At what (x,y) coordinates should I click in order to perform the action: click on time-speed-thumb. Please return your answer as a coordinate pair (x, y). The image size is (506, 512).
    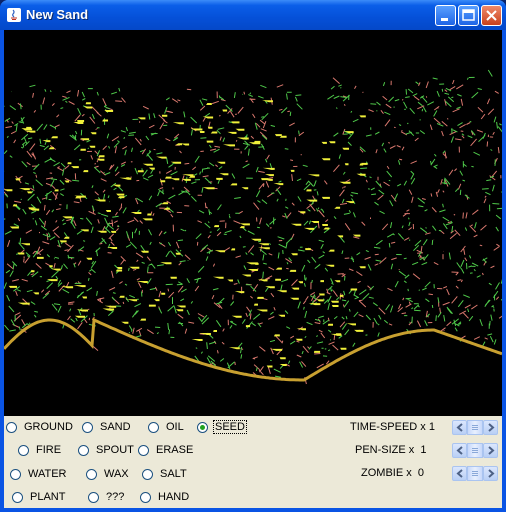
    Looking at the image, I should click on (475, 427).